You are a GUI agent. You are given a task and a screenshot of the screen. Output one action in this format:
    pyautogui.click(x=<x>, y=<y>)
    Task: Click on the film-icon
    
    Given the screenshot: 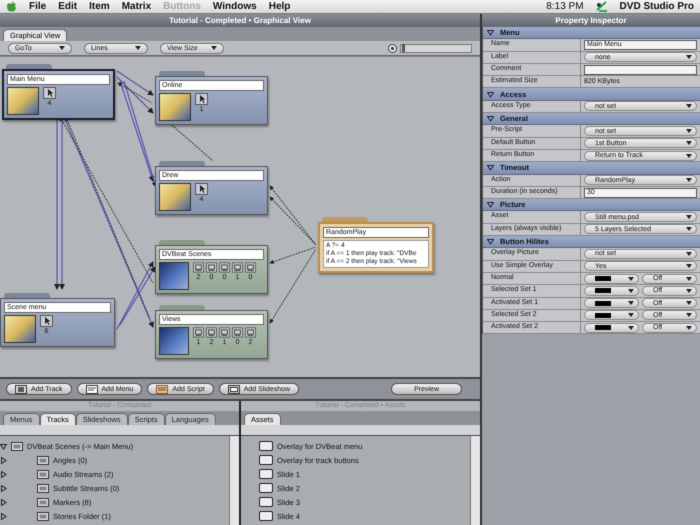 What is the action you would take?
    pyautogui.click(x=21, y=389)
    